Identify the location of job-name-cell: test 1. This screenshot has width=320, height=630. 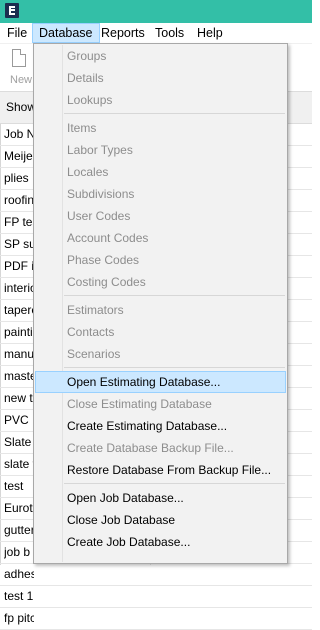
(19, 596).